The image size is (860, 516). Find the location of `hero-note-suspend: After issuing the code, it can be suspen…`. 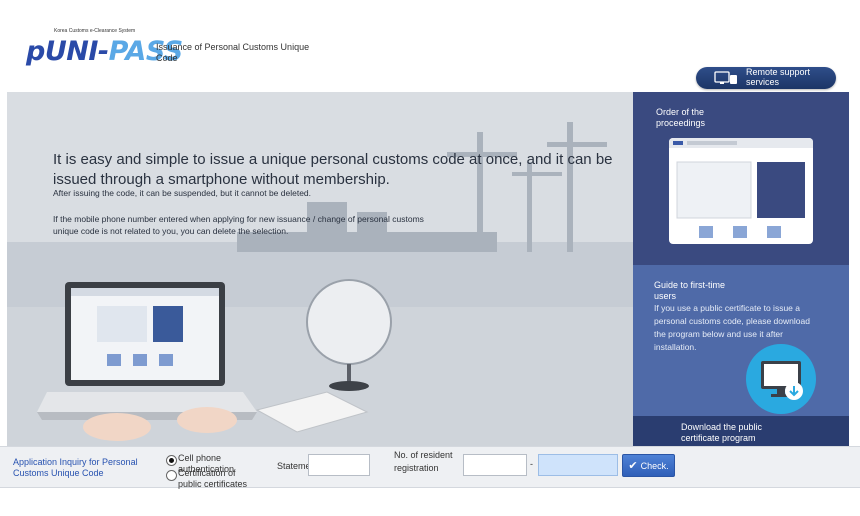

hero-note-suspend: After issuing the code, it can be suspen… is located at coordinates (182, 193).